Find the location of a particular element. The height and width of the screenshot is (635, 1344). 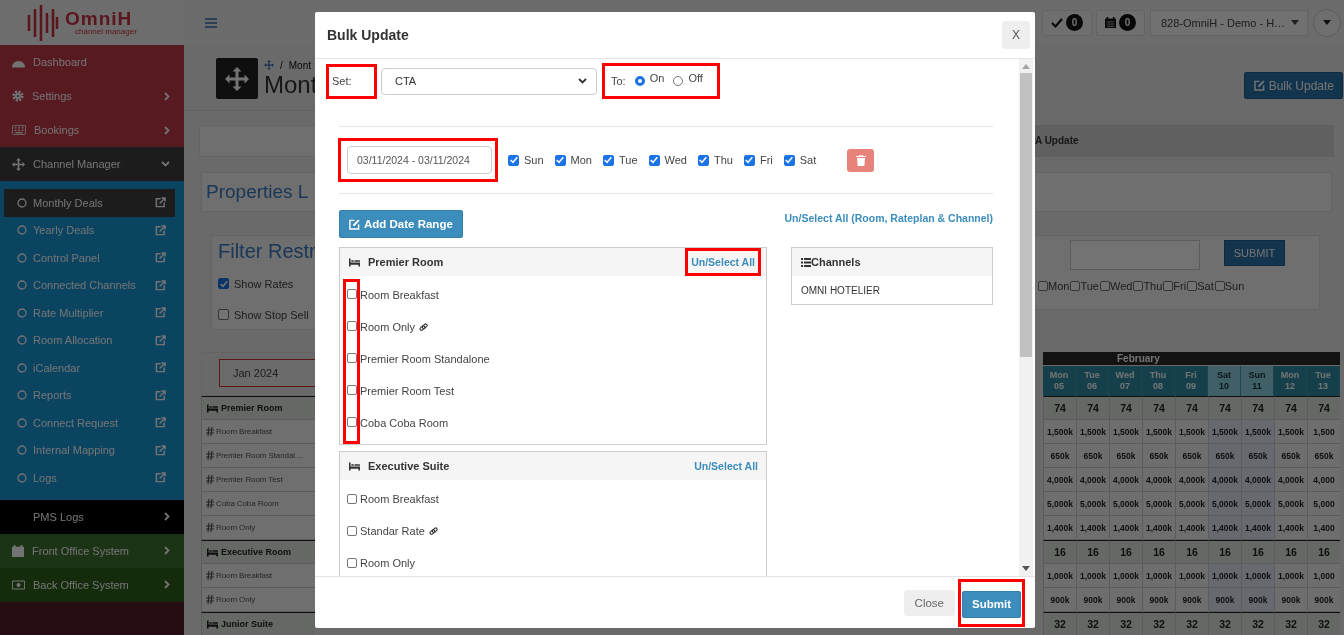

logo-icon is located at coordinates (43, 22).